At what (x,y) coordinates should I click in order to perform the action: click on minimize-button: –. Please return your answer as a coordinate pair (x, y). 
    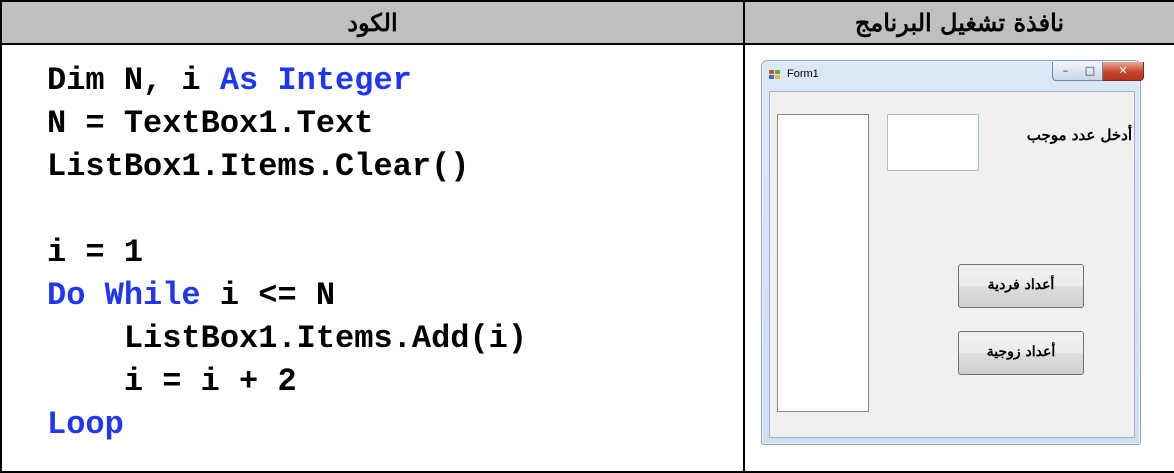
    Looking at the image, I should click on (1065, 71).